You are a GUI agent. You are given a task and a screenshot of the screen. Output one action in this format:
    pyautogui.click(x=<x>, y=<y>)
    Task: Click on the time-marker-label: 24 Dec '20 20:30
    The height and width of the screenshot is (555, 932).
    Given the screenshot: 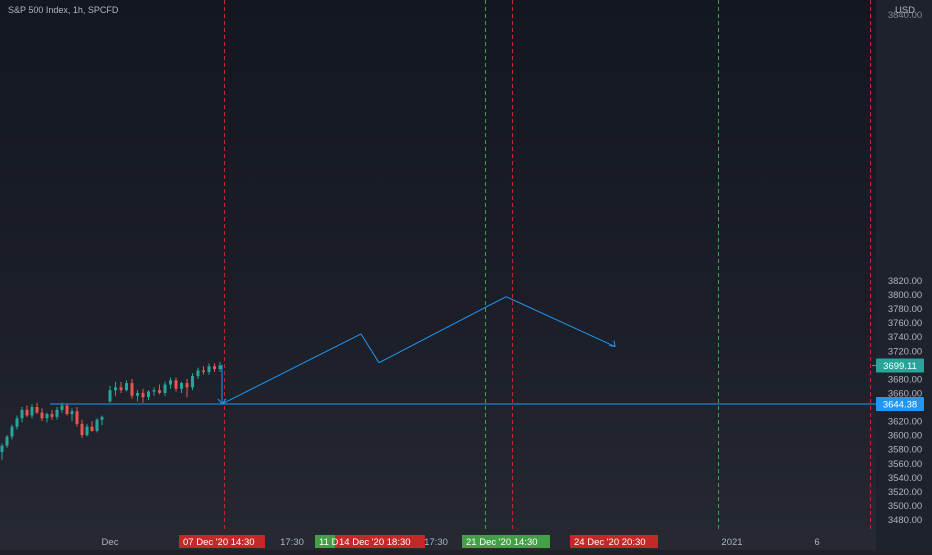 What is the action you would take?
    pyautogui.click(x=610, y=542)
    